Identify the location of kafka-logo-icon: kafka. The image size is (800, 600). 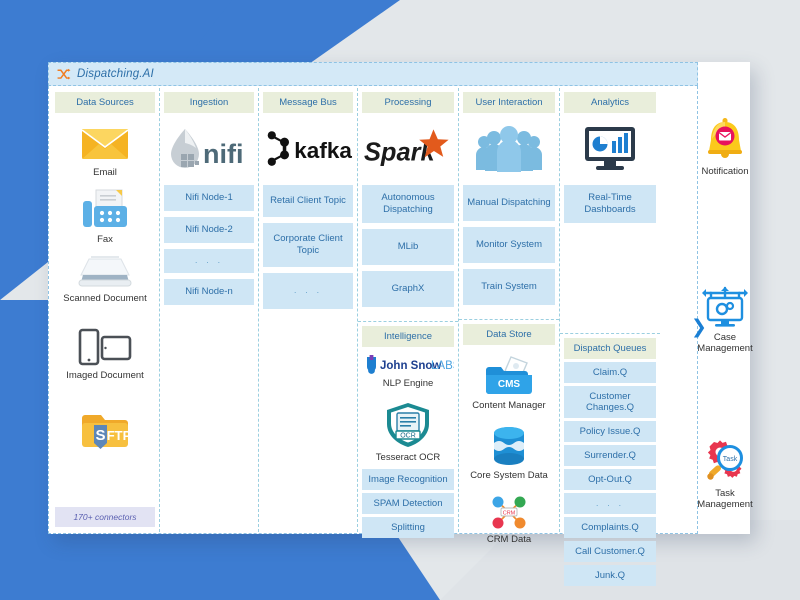
(309, 148).